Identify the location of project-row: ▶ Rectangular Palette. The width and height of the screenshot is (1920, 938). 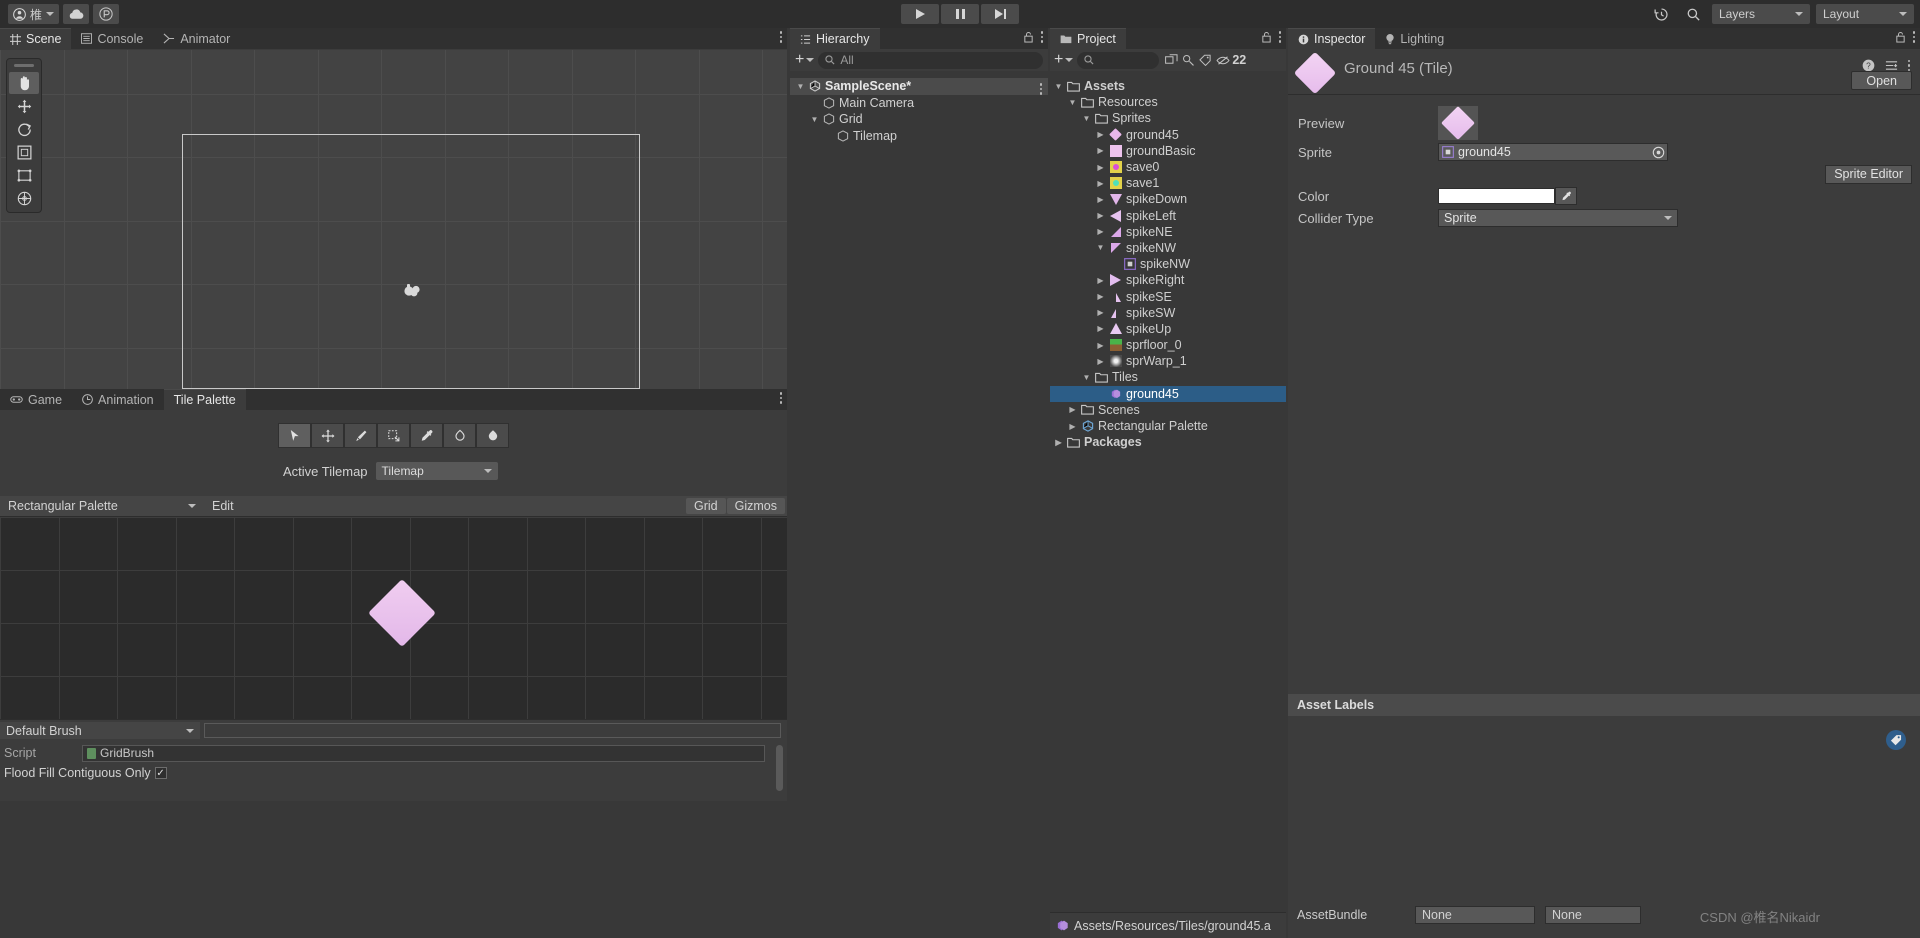
(1168, 426).